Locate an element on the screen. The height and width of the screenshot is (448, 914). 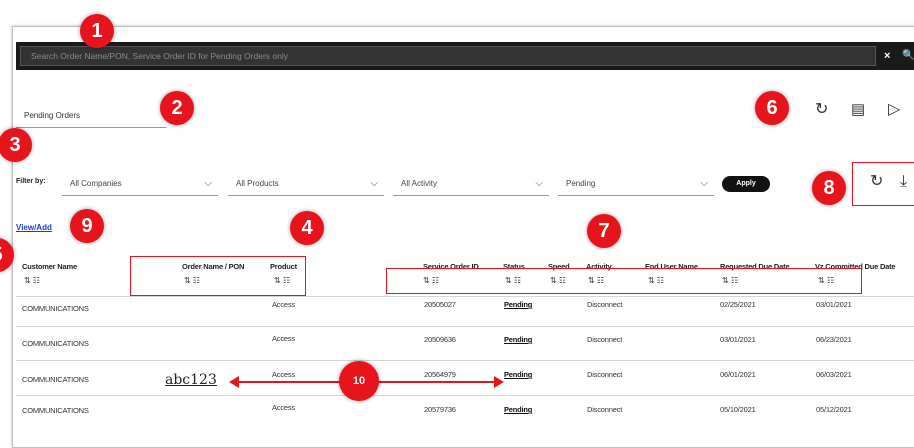
status-filter: Pending ⌵ is located at coordinates (636, 184).